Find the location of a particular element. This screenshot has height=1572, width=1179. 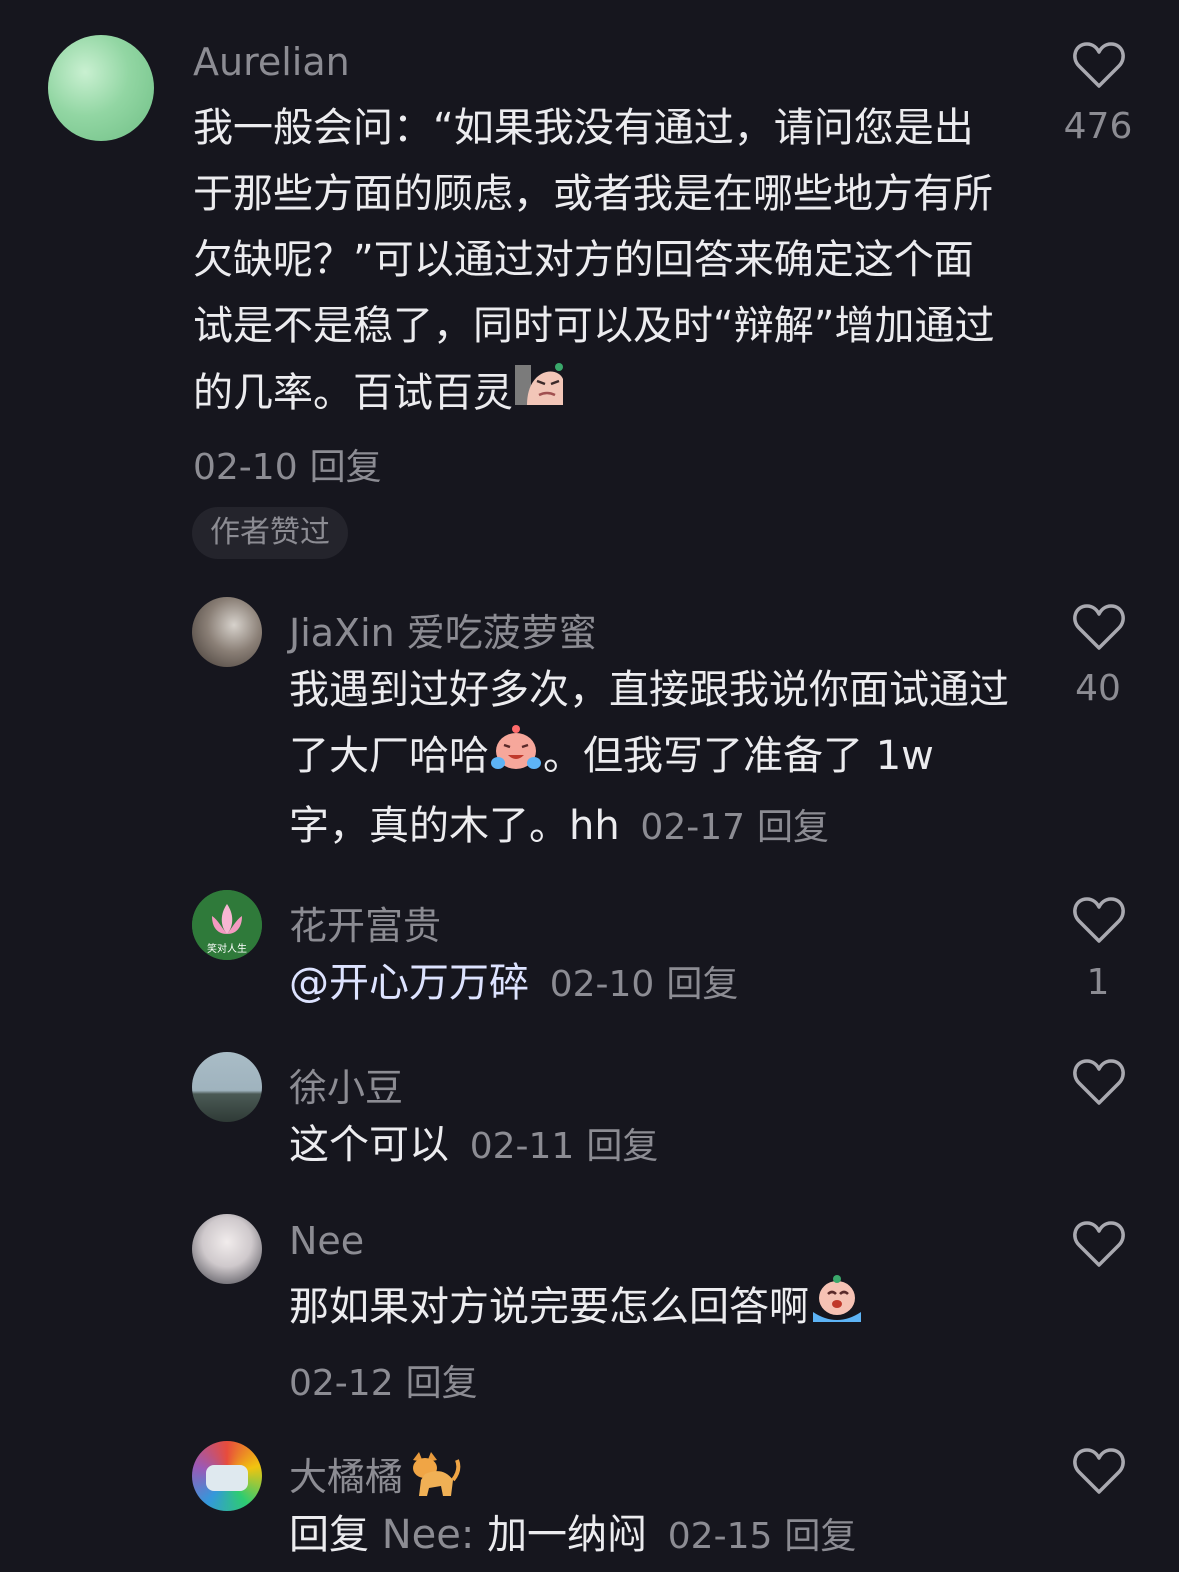

smirk-emoji-icon is located at coordinates (539, 395).